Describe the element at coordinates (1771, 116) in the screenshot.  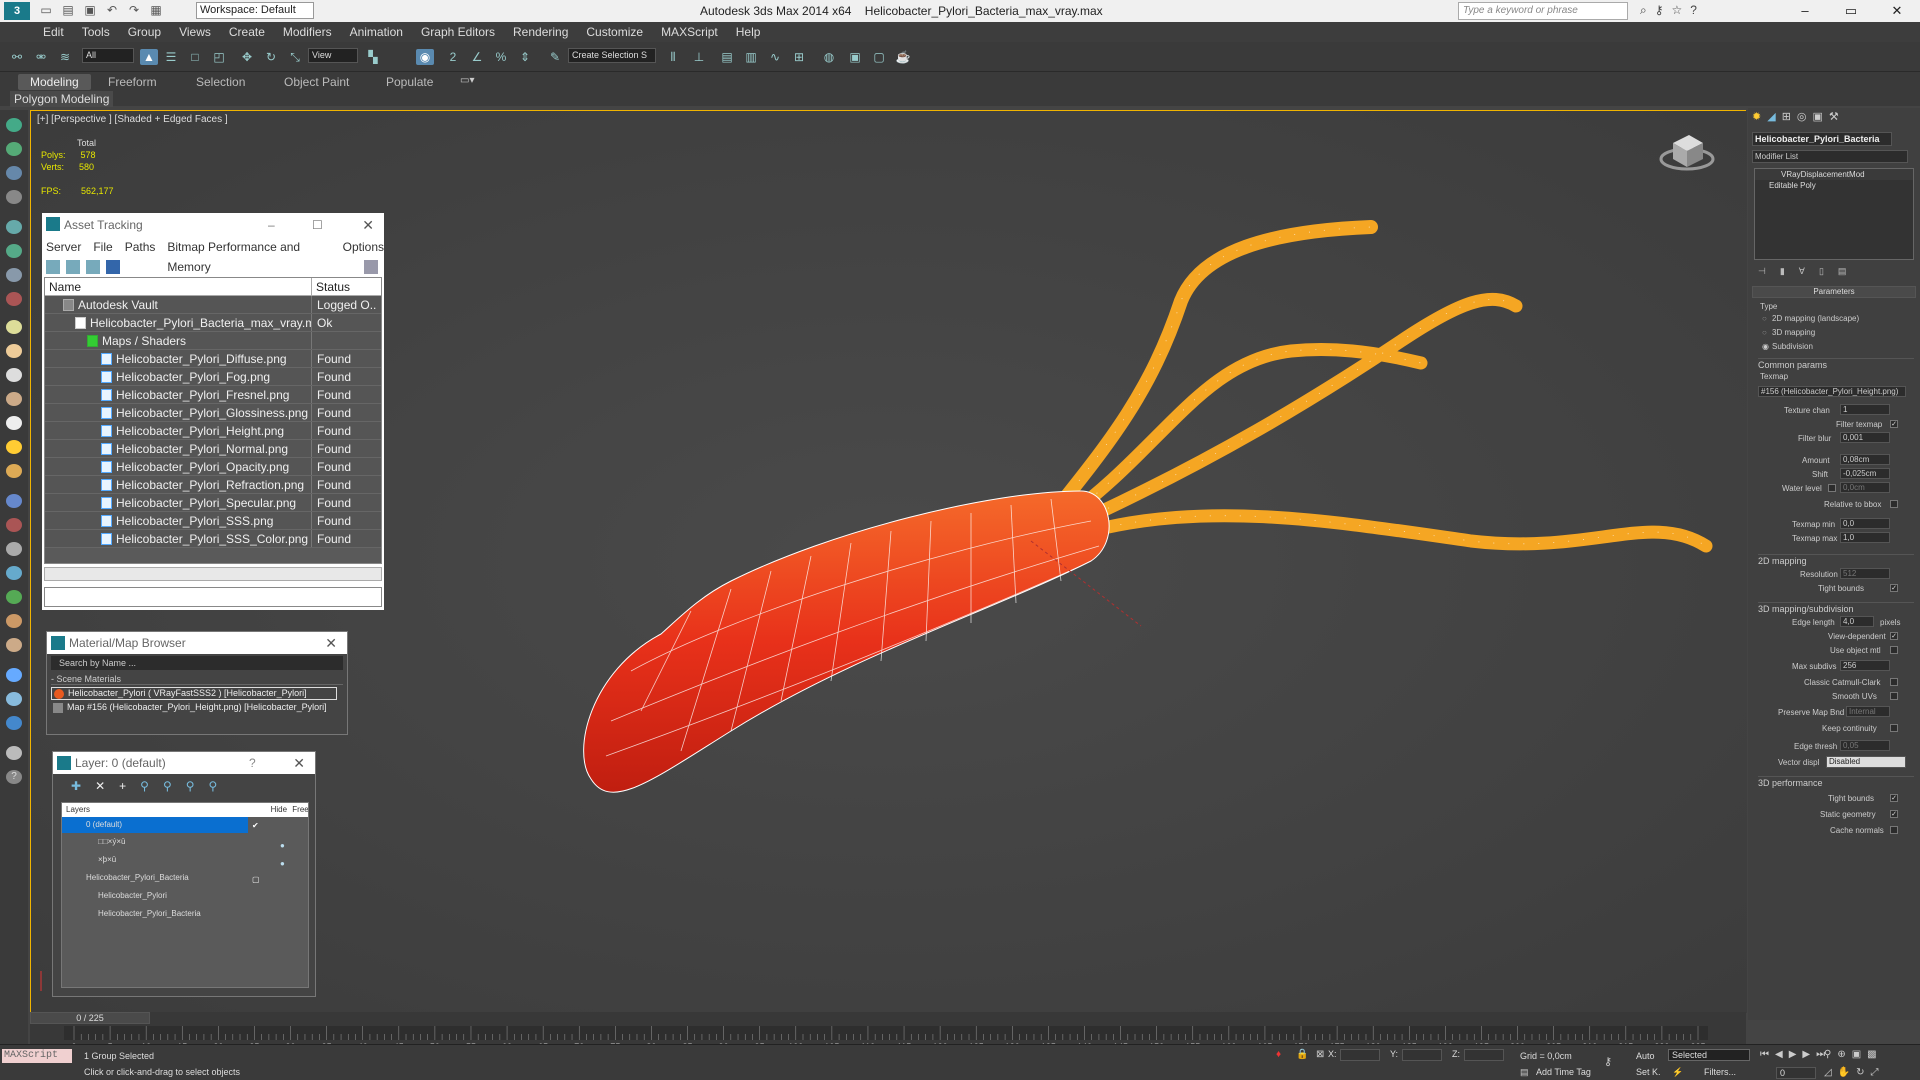
I see `modify-tab-icon: ◢` at that location.